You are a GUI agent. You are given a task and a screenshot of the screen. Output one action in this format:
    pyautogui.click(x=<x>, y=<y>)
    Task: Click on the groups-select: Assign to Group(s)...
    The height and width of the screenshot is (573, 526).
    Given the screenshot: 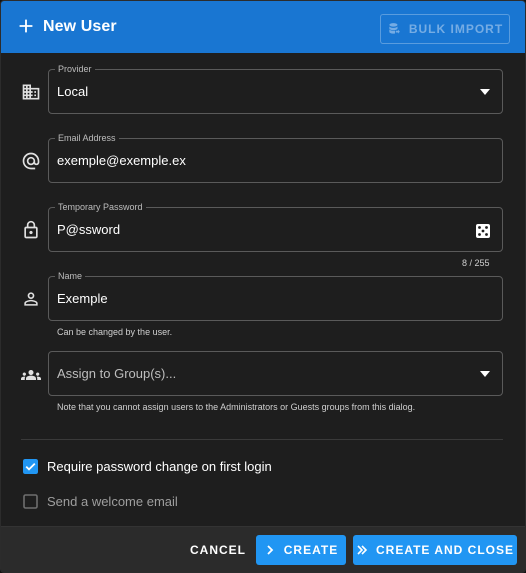 What is the action you would take?
    pyautogui.click(x=275, y=373)
    